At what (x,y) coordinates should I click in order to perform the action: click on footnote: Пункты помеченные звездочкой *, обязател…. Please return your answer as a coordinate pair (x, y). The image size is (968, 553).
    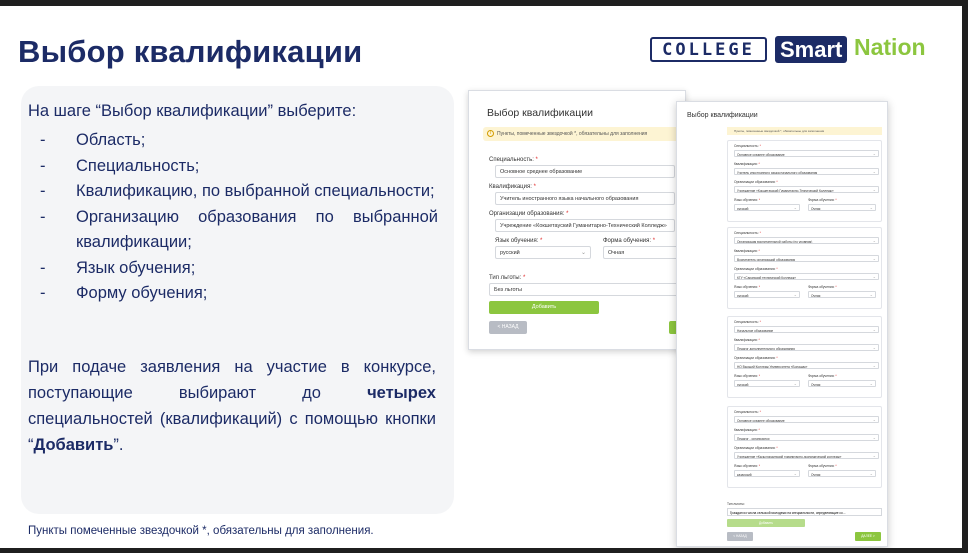
    Looking at the image, I should click on (201, 531).